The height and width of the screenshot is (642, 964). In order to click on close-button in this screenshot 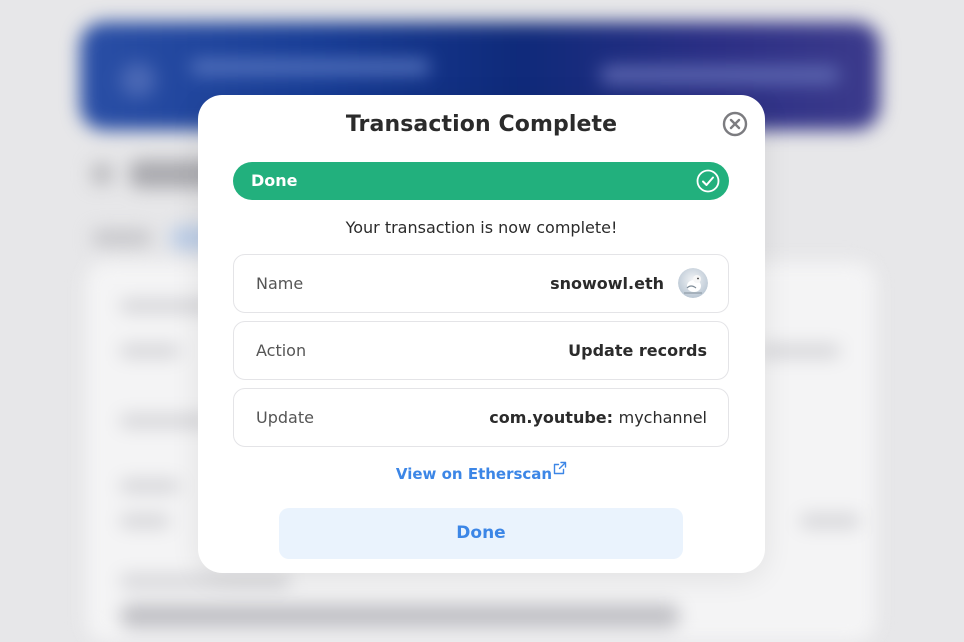, I will do `click(735, 124)`.